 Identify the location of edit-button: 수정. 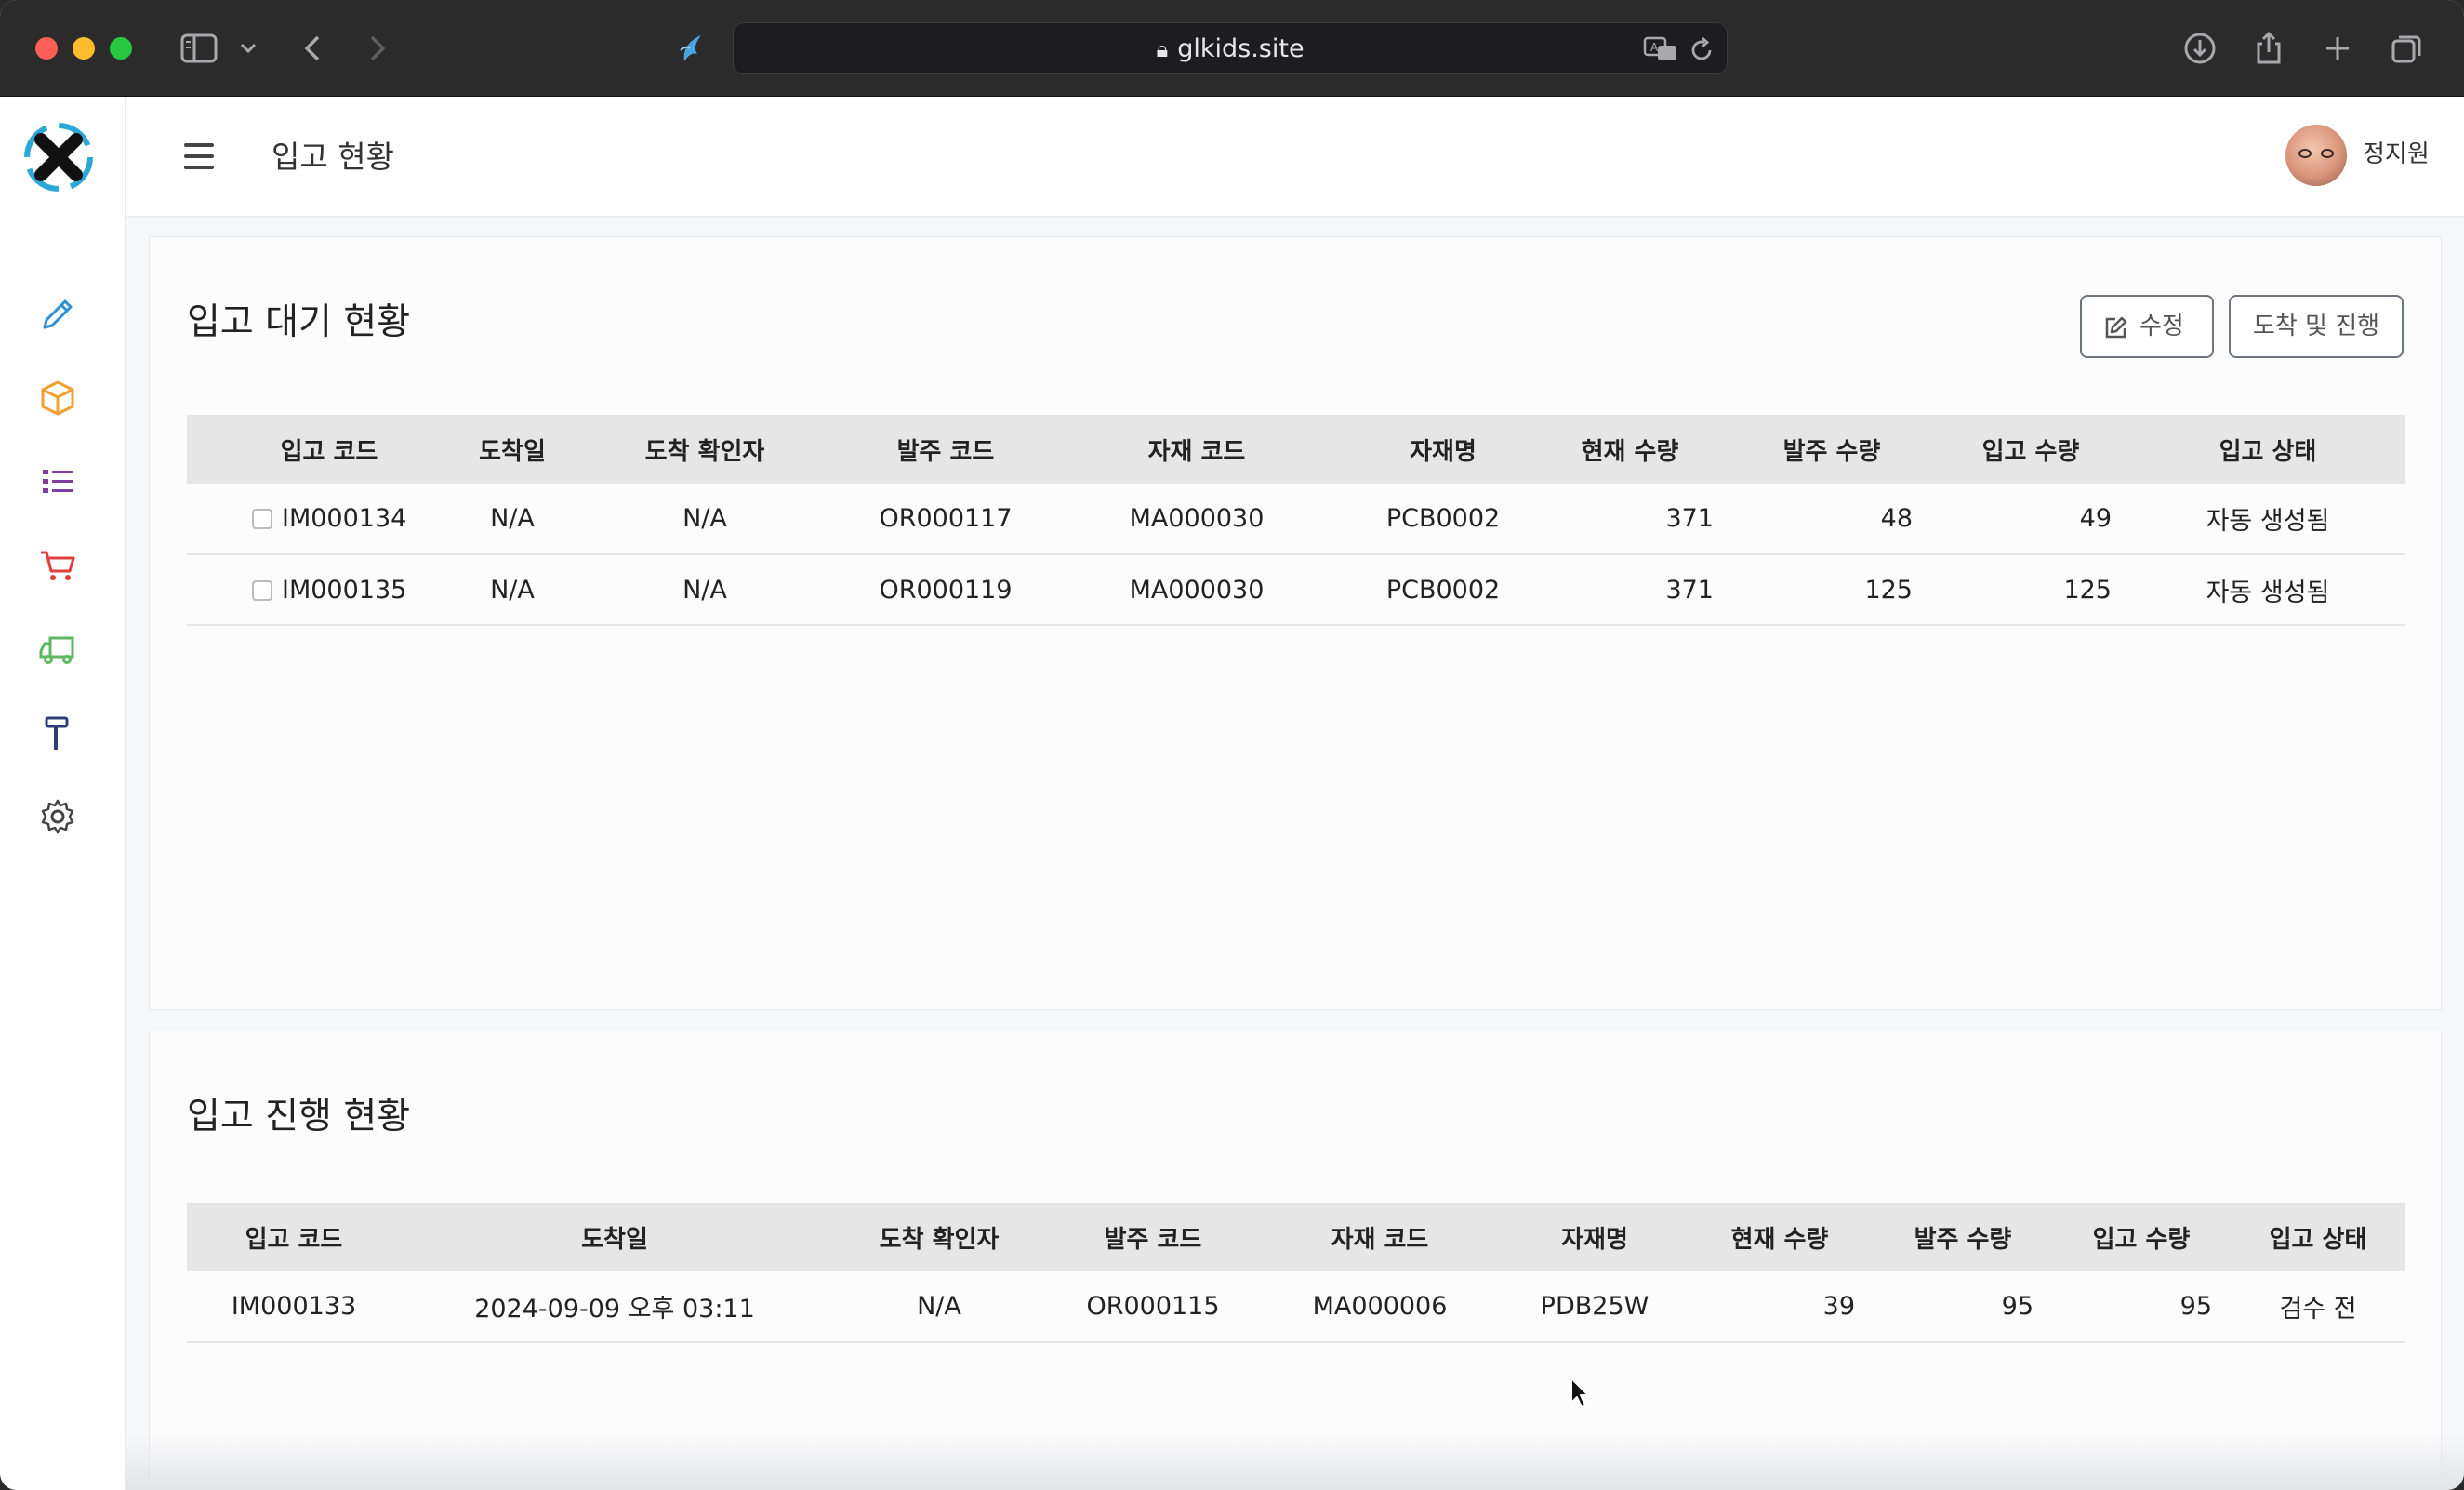
(2147, 326).